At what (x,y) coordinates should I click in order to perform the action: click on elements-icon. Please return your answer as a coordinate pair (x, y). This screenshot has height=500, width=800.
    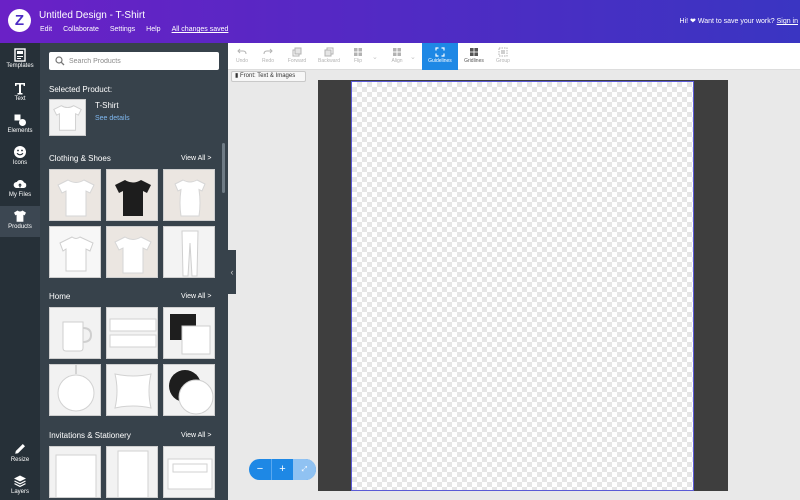
    Looking at the image, I should click on (20, 120).